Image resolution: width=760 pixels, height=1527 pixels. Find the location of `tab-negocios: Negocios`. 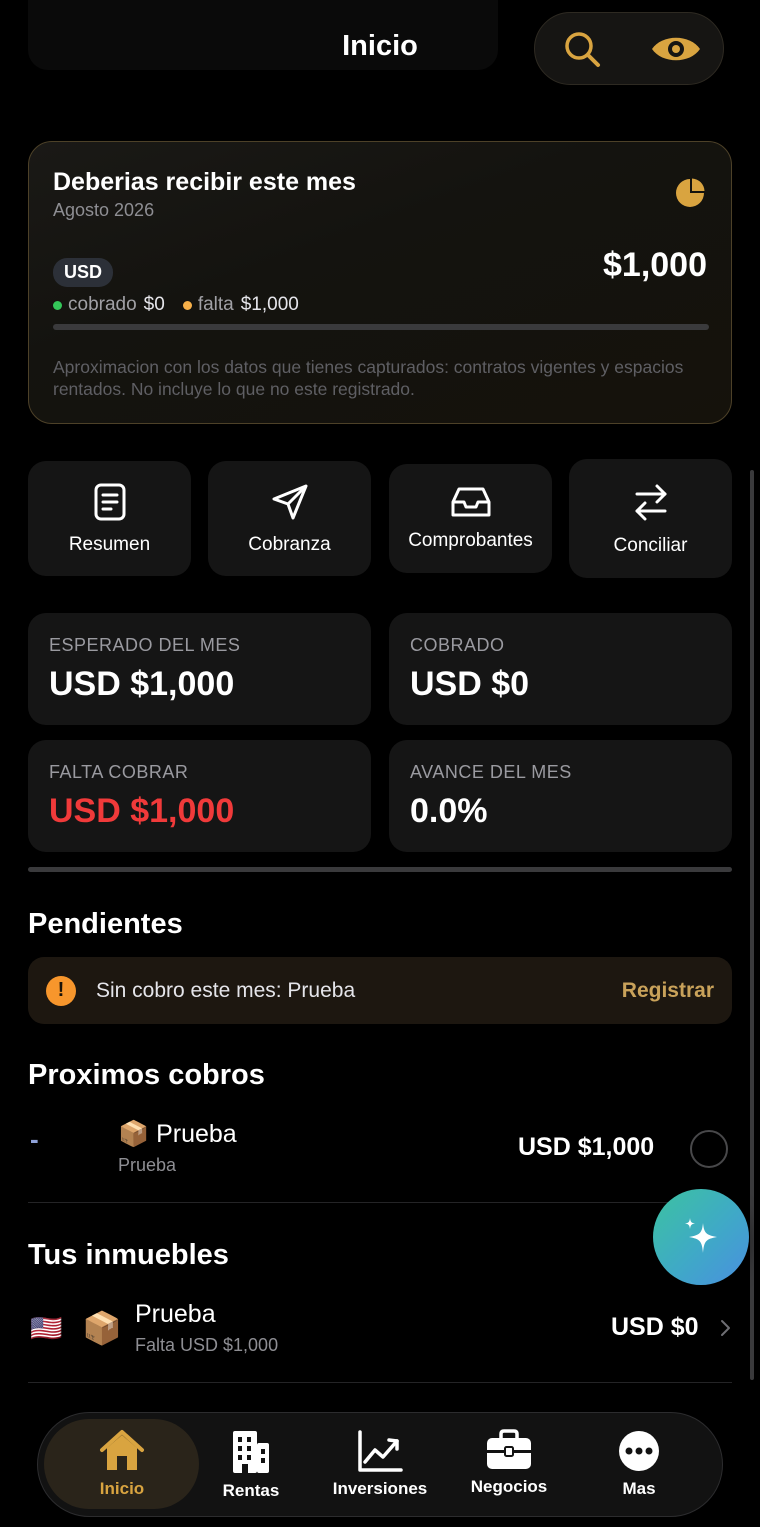

tab-negocios: Negocios is located at coordinates (509, 1468).